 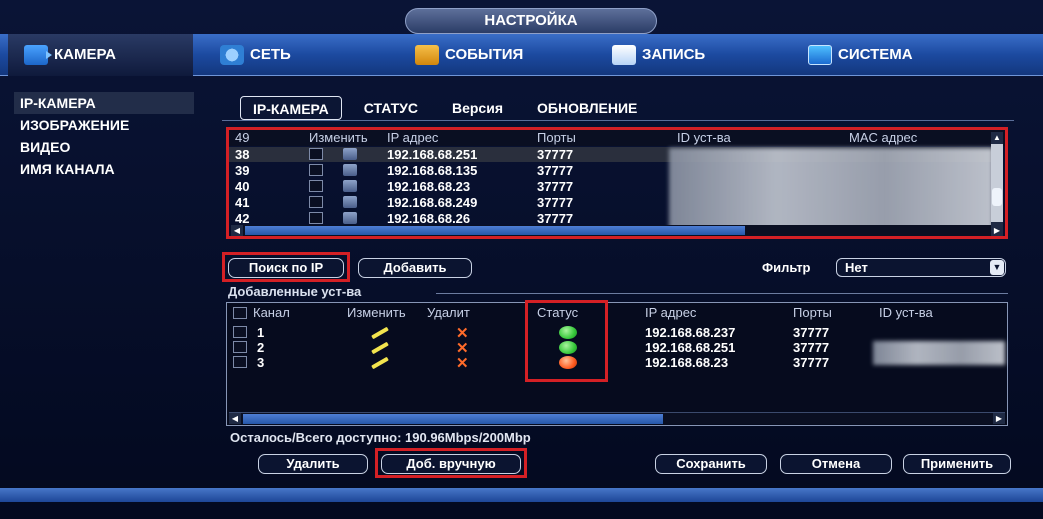 I want to click on redacted-device-info, so click(x=831, y=191).